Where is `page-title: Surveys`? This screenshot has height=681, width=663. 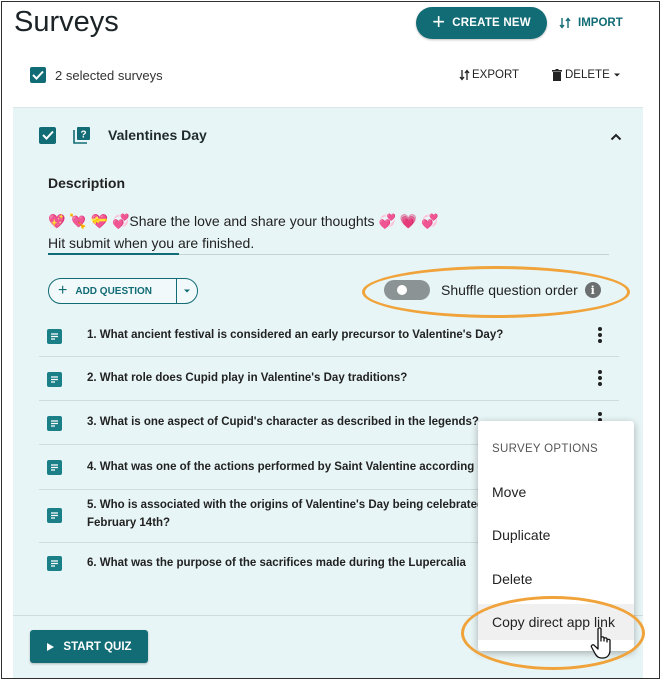
page-title: Surveys is located at coordinates (66, 22).